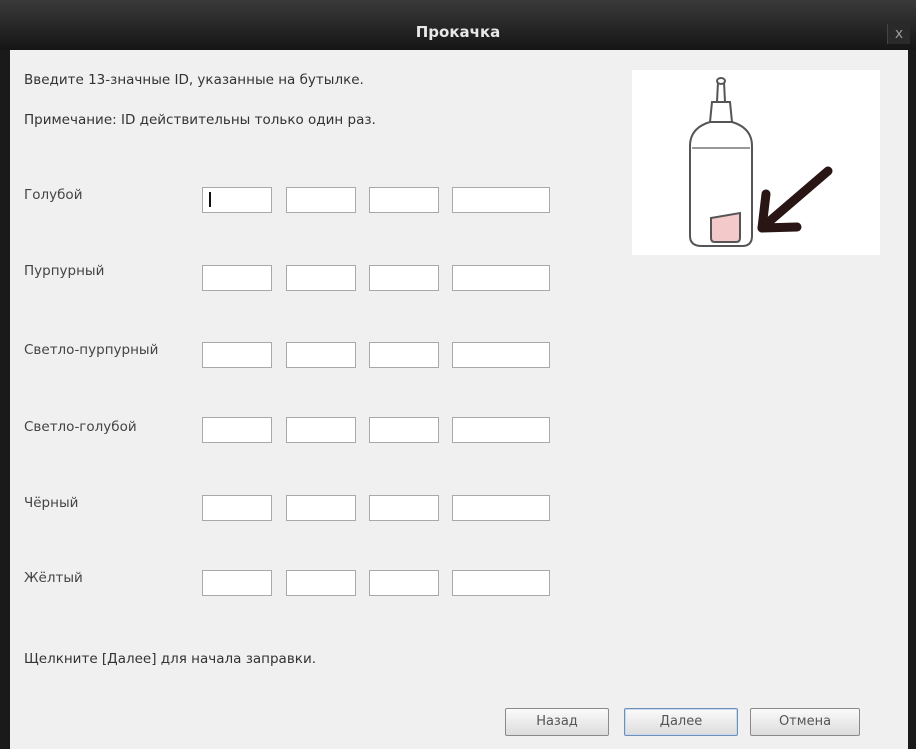 The height and width of the screenshot is (749, 916). I want to click on ink-label-yellow: Жёлтый, so click(53, 578).